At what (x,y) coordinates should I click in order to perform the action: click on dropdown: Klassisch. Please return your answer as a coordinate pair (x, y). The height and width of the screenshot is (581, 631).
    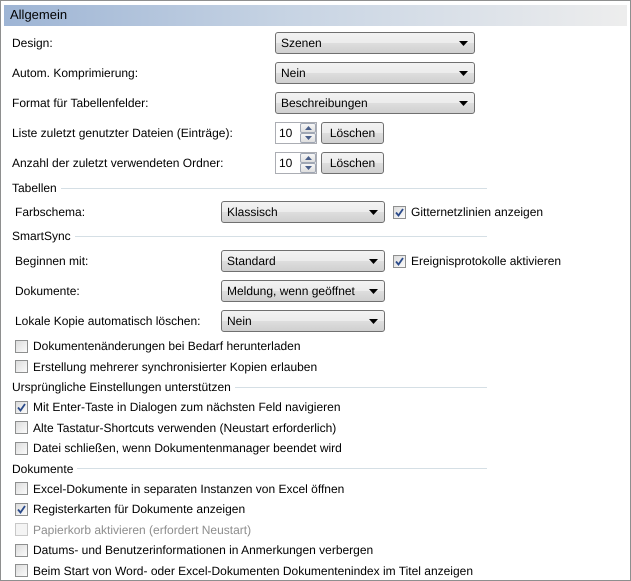
    Looking at the image, I should click on (303, 212).